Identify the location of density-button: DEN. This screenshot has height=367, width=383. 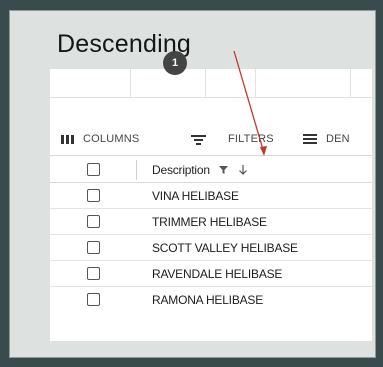
(326, 139).